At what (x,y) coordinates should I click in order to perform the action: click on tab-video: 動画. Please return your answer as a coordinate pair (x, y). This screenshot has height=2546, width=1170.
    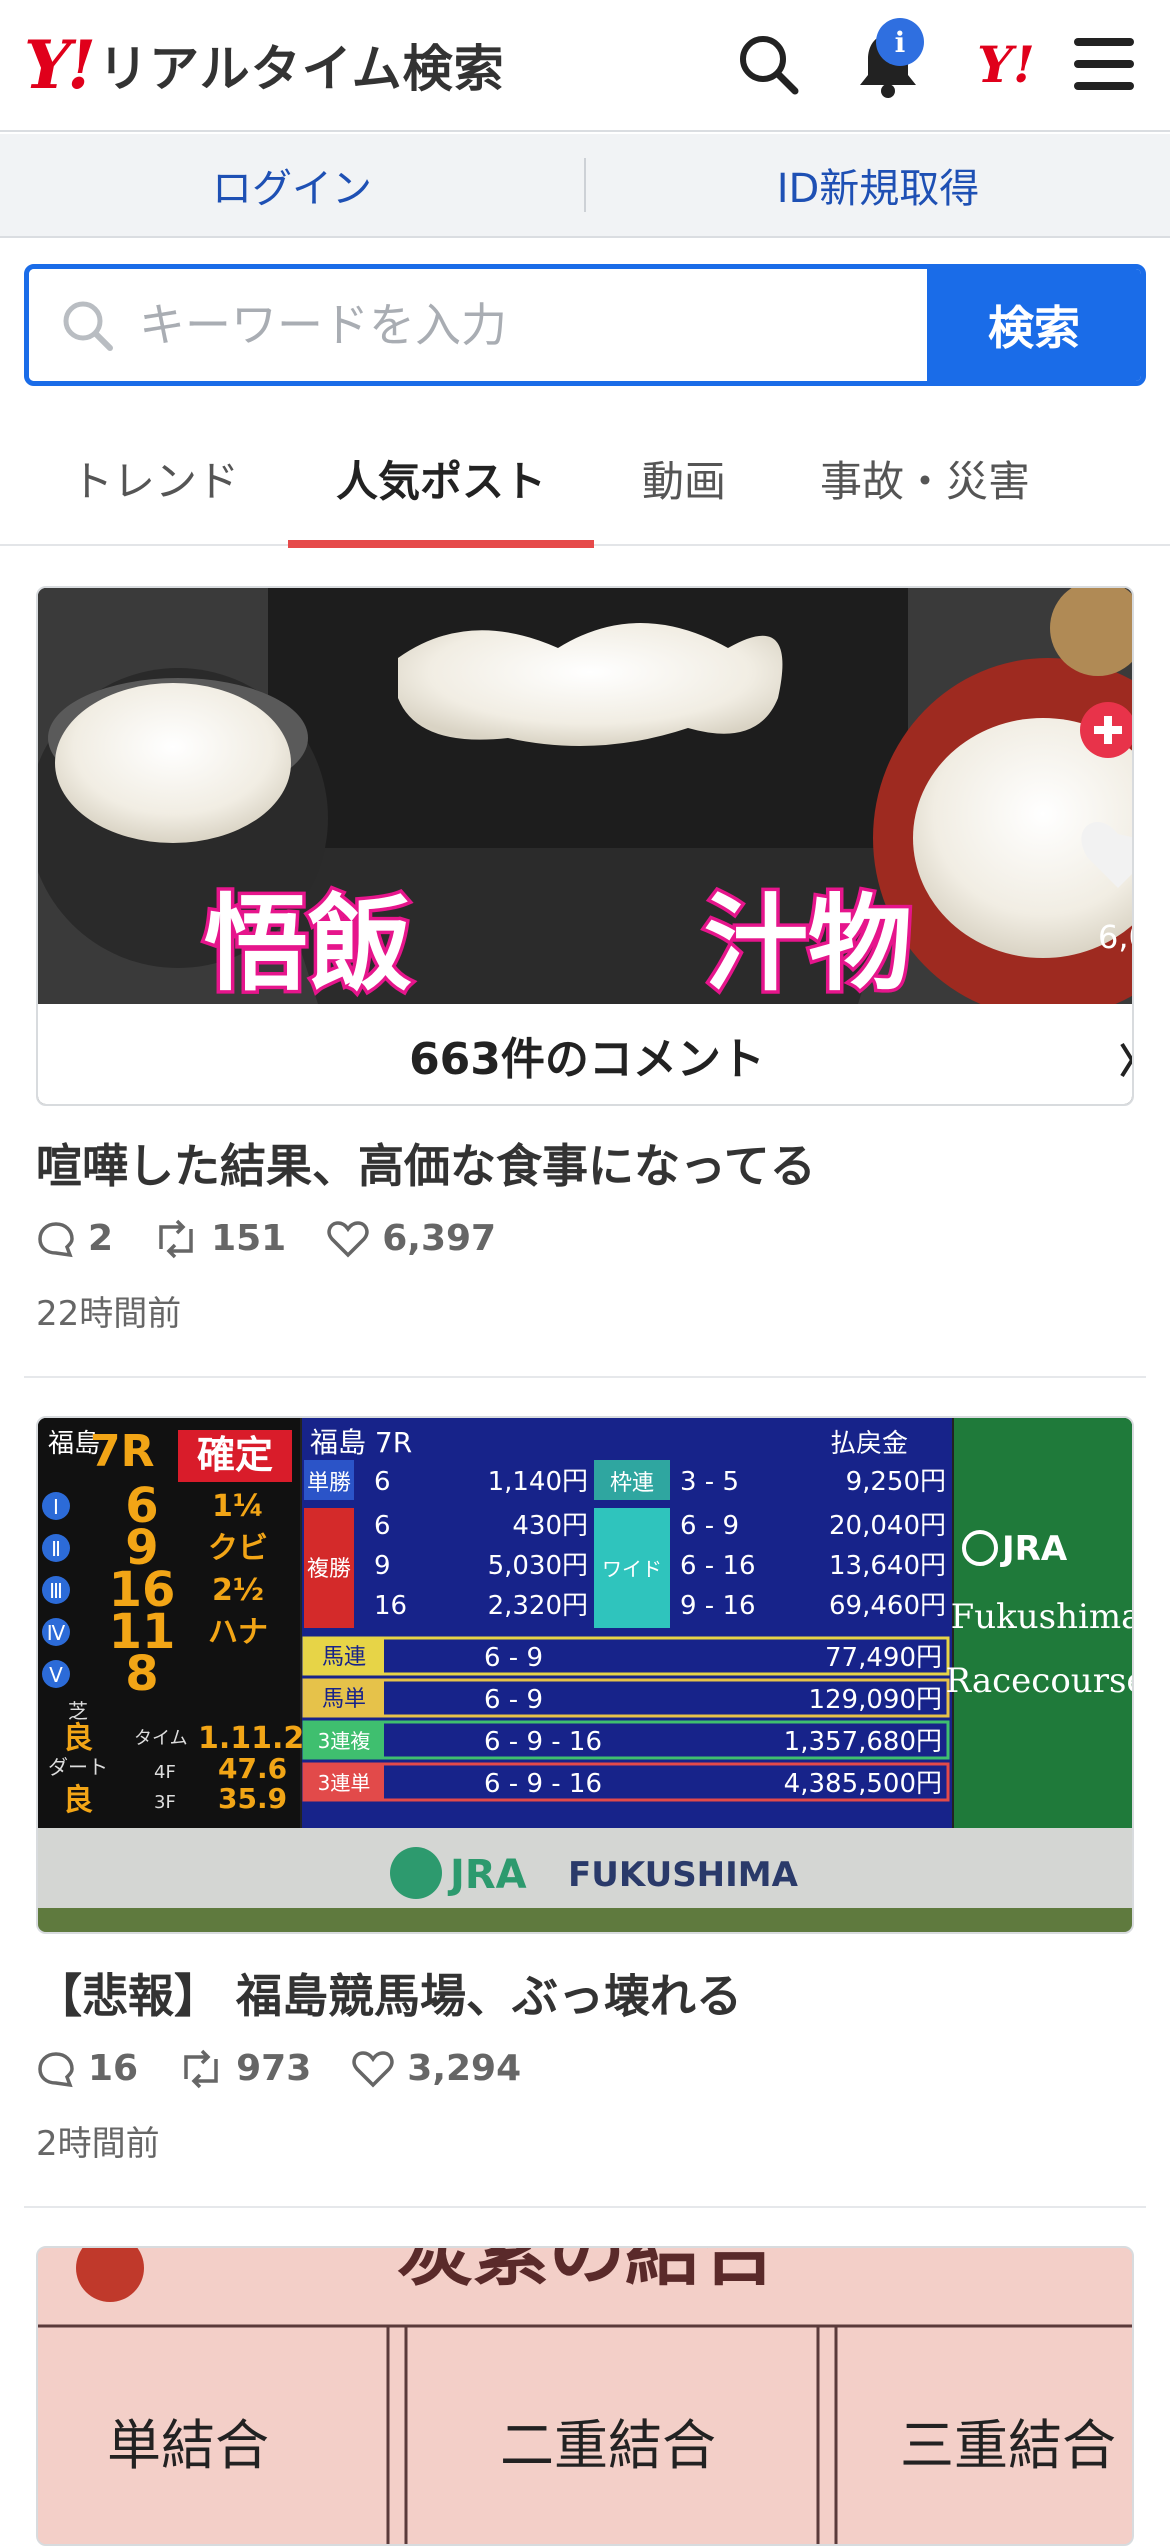
    Looking at the image, I should click on (684, 478).